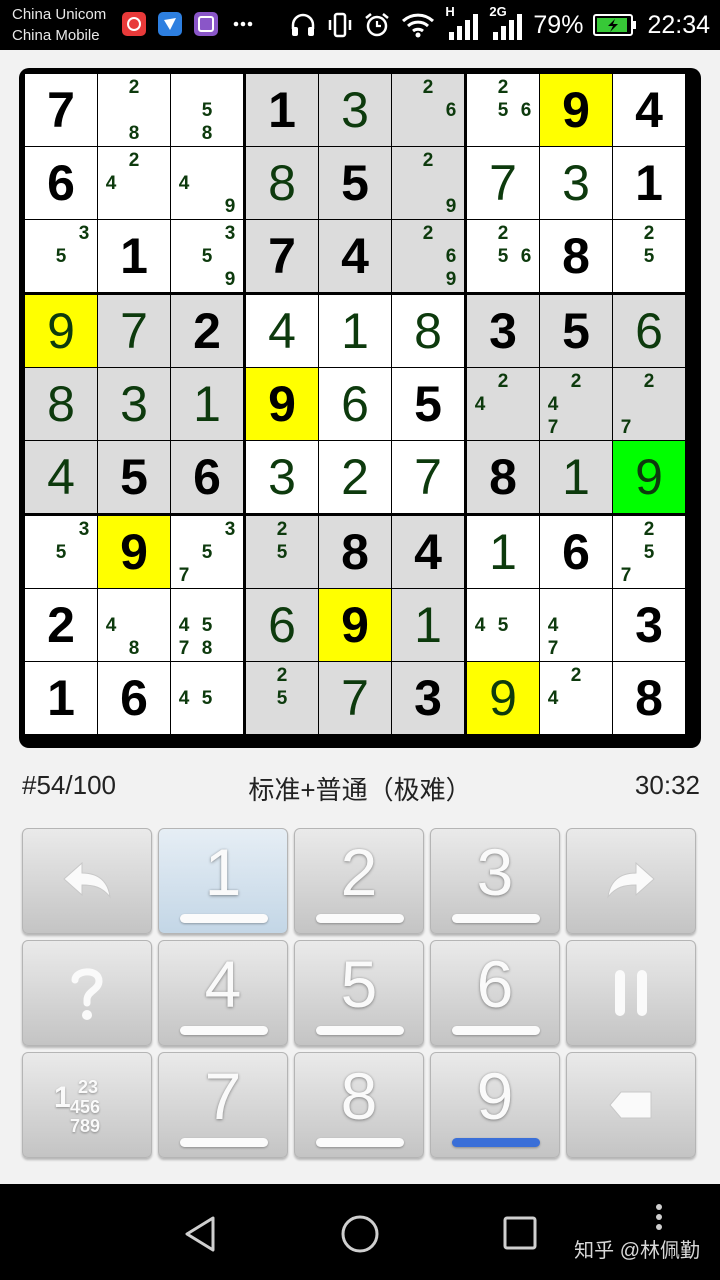 This screenshot has width=720, height=1280. I want to click on digit-key: 7, so click(223, 1105).